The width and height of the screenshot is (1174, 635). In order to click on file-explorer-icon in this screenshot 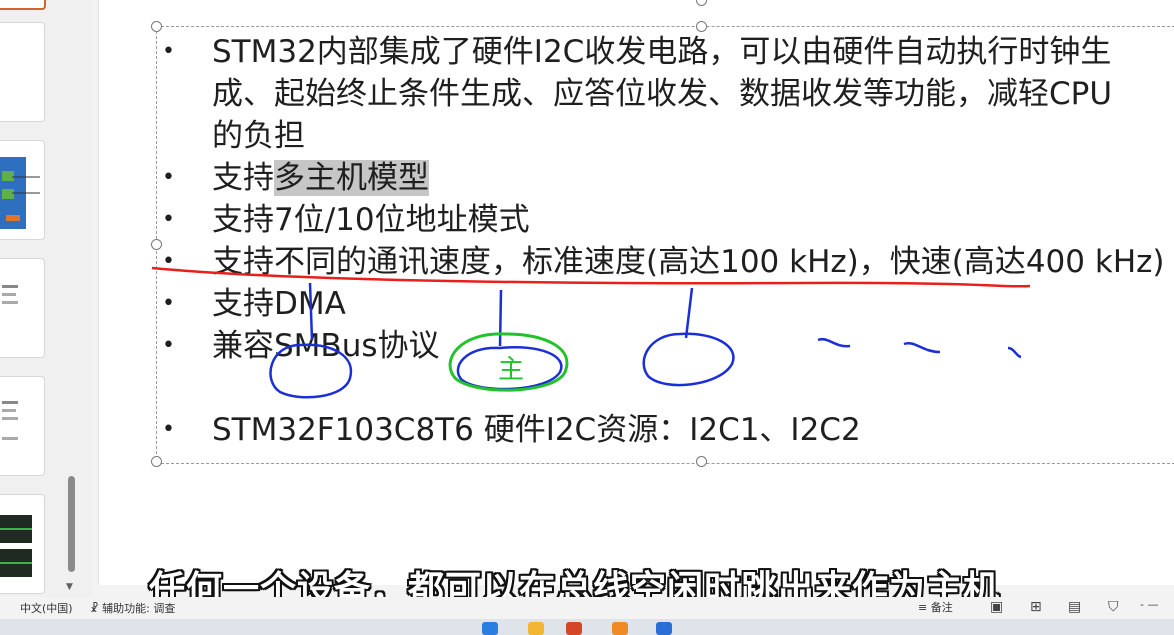, I will do `click(536, 628)`.